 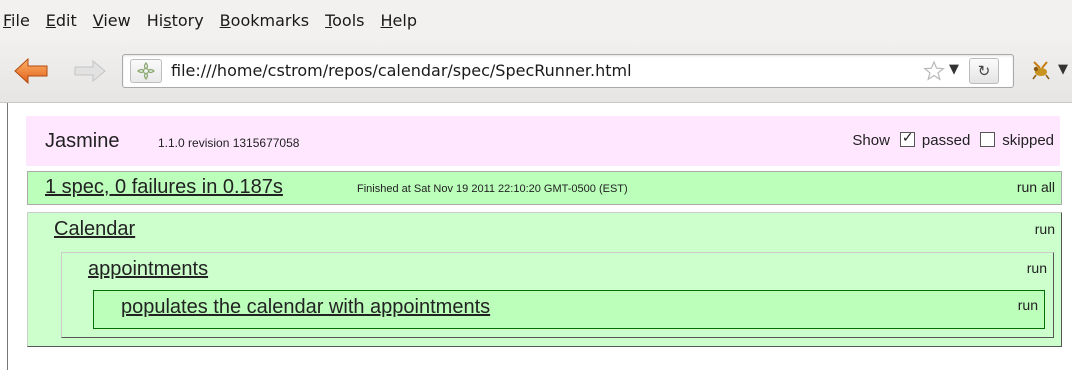 I want to click on skipped-checkbox, so click(x=988, y=139).